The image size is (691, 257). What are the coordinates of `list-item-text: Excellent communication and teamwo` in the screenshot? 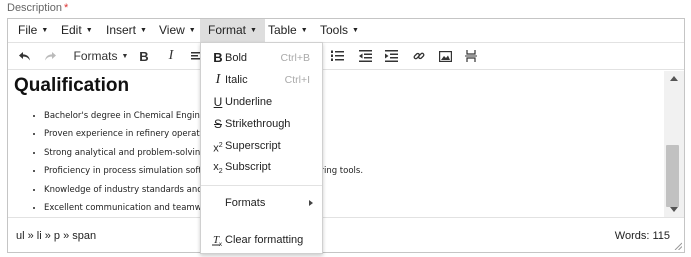 It's located at (125, 207).